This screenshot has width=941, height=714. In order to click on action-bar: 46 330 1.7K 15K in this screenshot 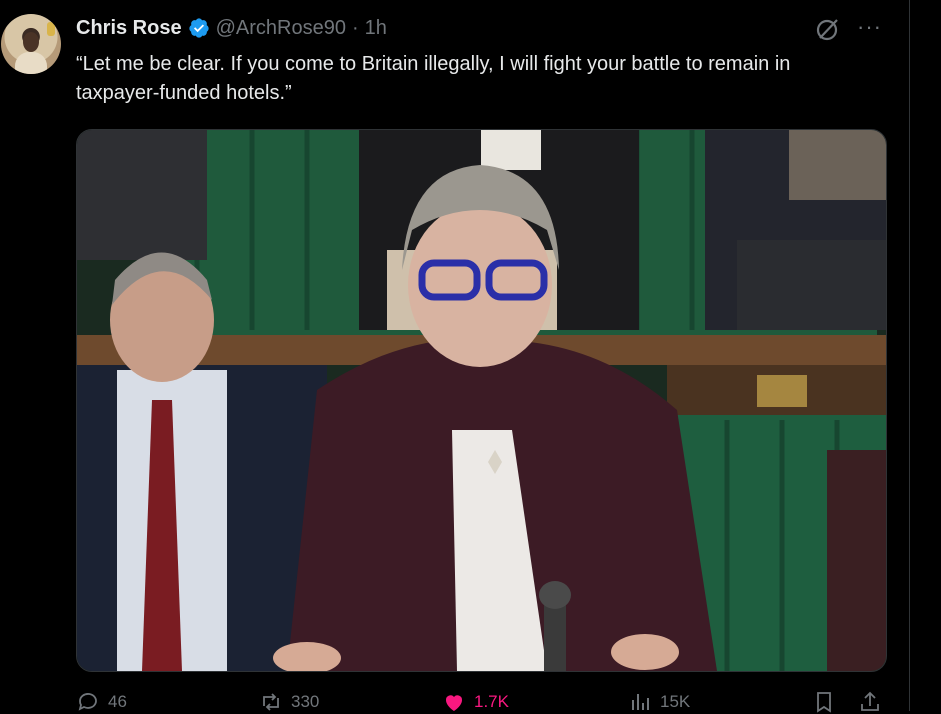, I will do `click(486, 702)`.